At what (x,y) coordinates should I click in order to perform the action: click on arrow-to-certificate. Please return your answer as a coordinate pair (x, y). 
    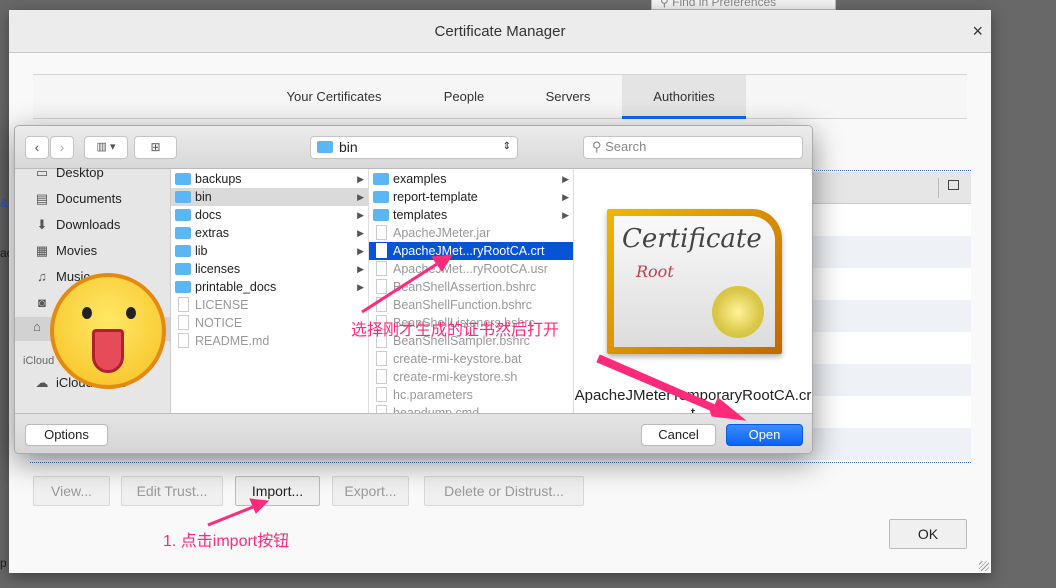
    Looking at the image, I should click on (401, 287).